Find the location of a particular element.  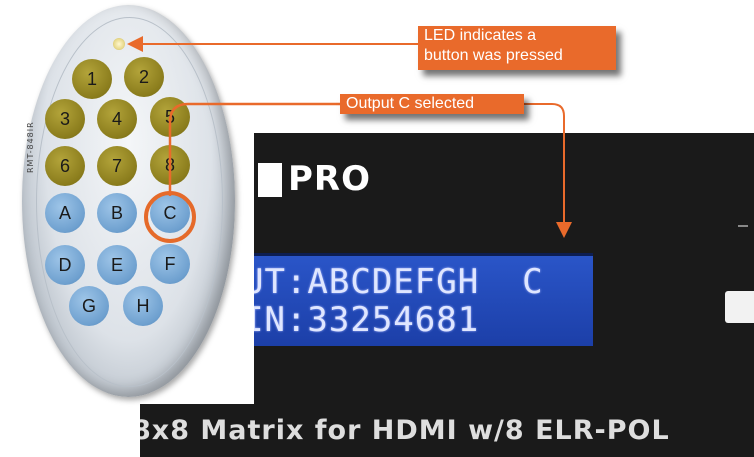

brand-logo: PRO is located at coordinates (325, 180).